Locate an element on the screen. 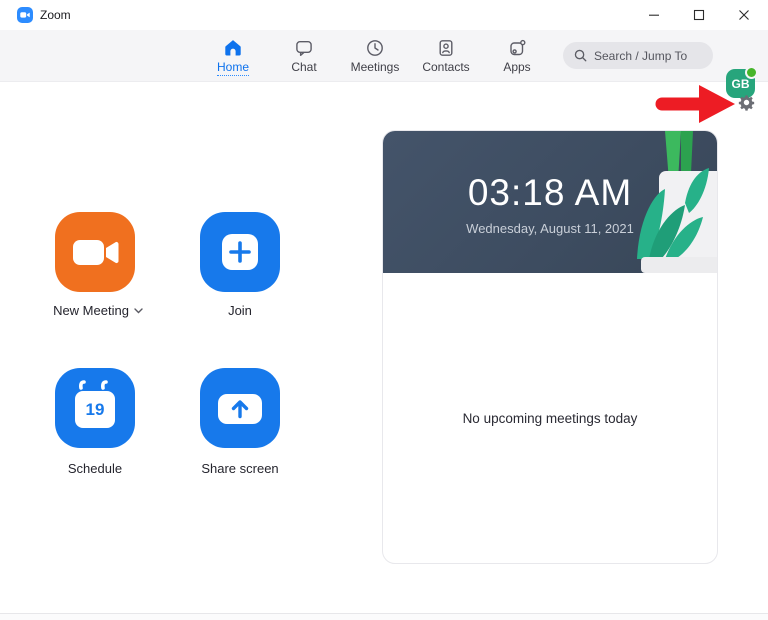  share-screen-button is located at coordinates (240, 408).